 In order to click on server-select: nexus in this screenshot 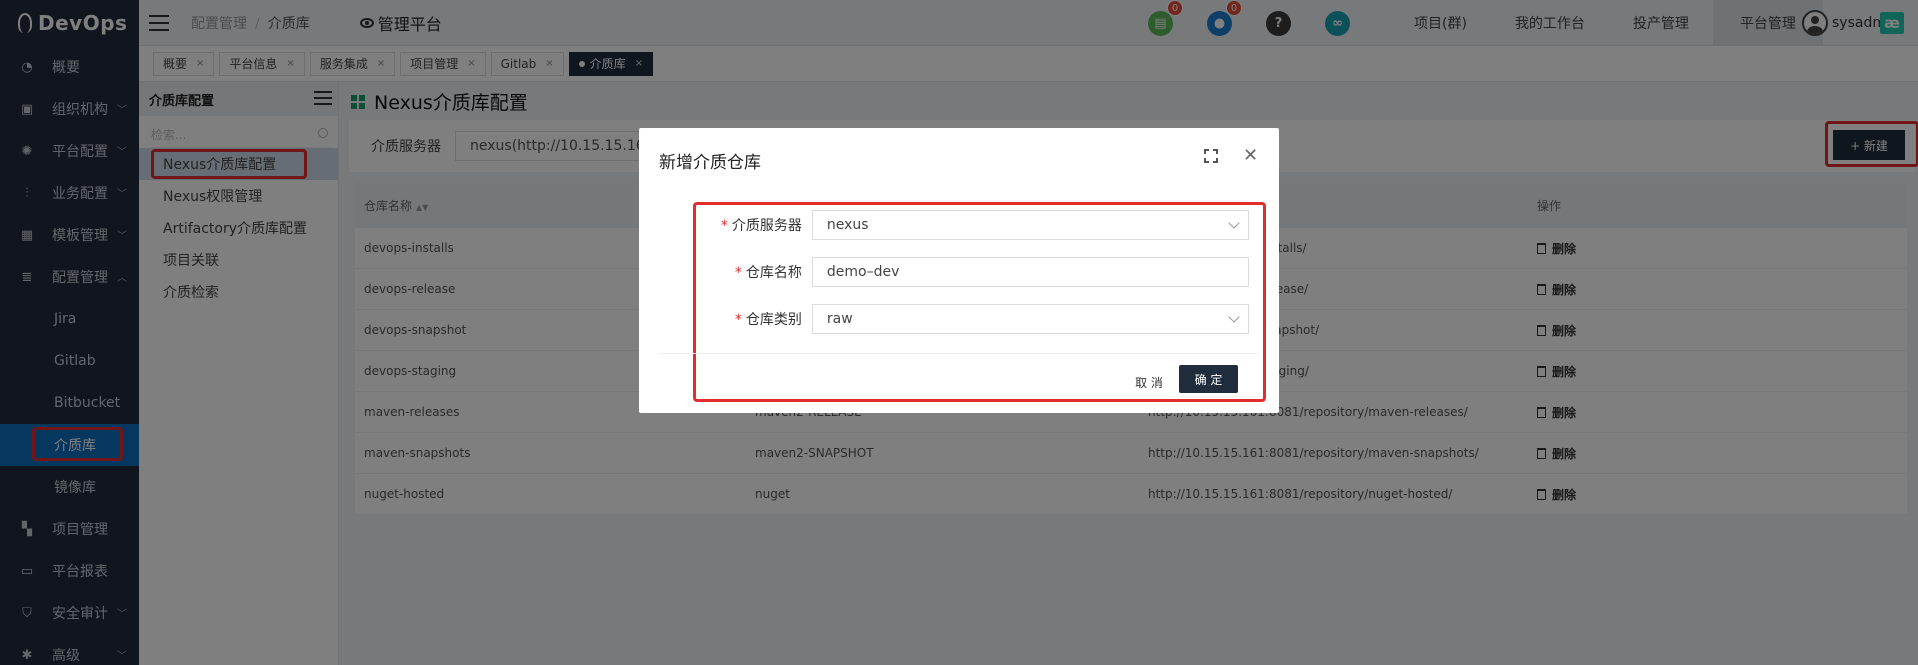, I will do `click(1030, 225)`.